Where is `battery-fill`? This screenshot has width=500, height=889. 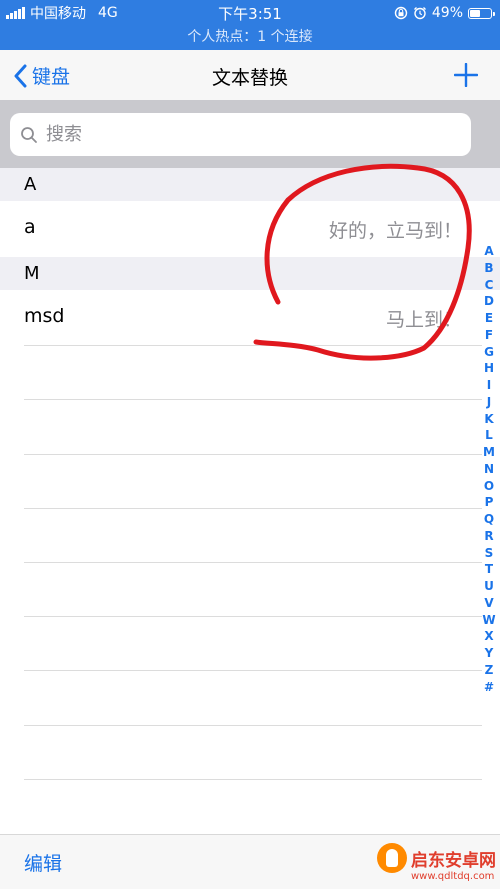
battery-fill is located at coordinates (475, 13).